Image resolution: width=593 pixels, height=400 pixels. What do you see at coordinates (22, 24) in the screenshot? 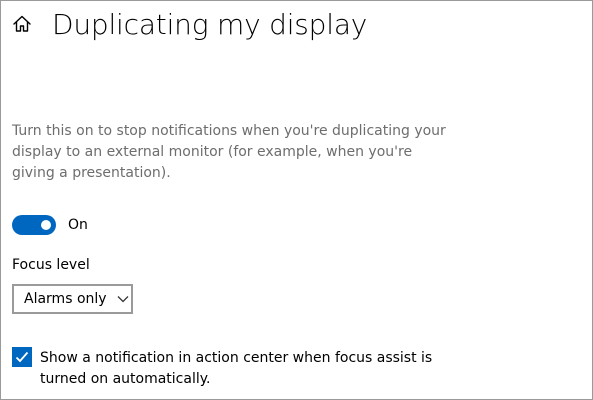
I see `home-icon` at bounding box center [22, 24].